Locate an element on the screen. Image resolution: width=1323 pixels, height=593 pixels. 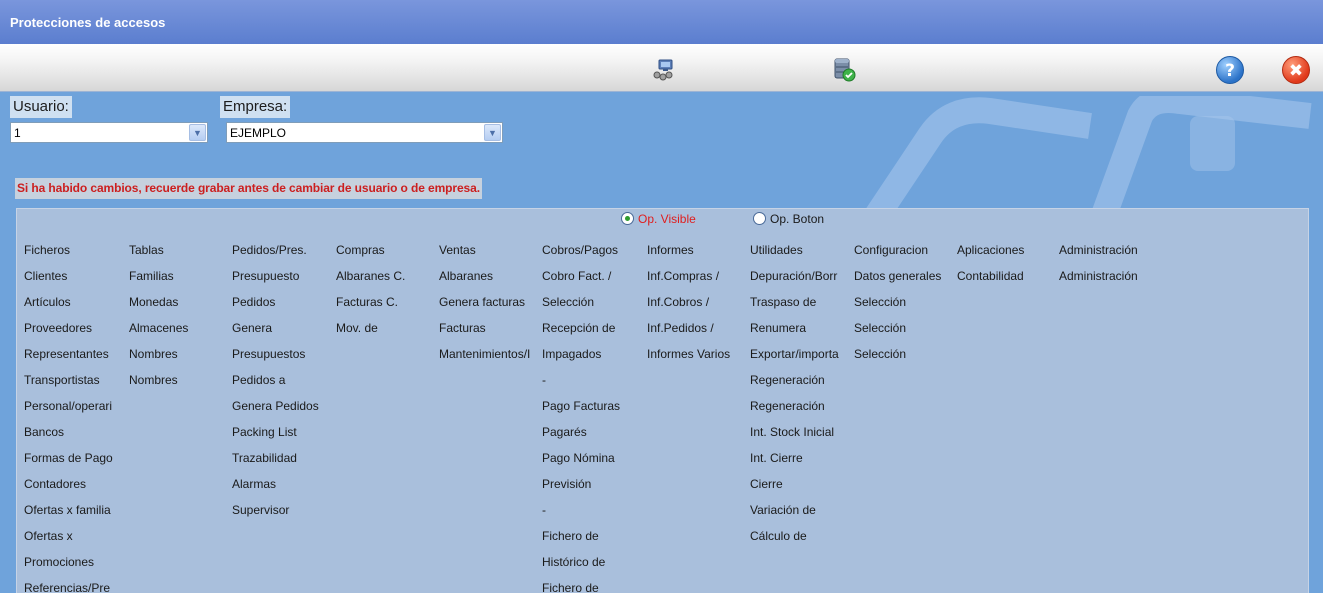
menu-column-header: Pedidos/Pres. is located at coordinates (283, 254).